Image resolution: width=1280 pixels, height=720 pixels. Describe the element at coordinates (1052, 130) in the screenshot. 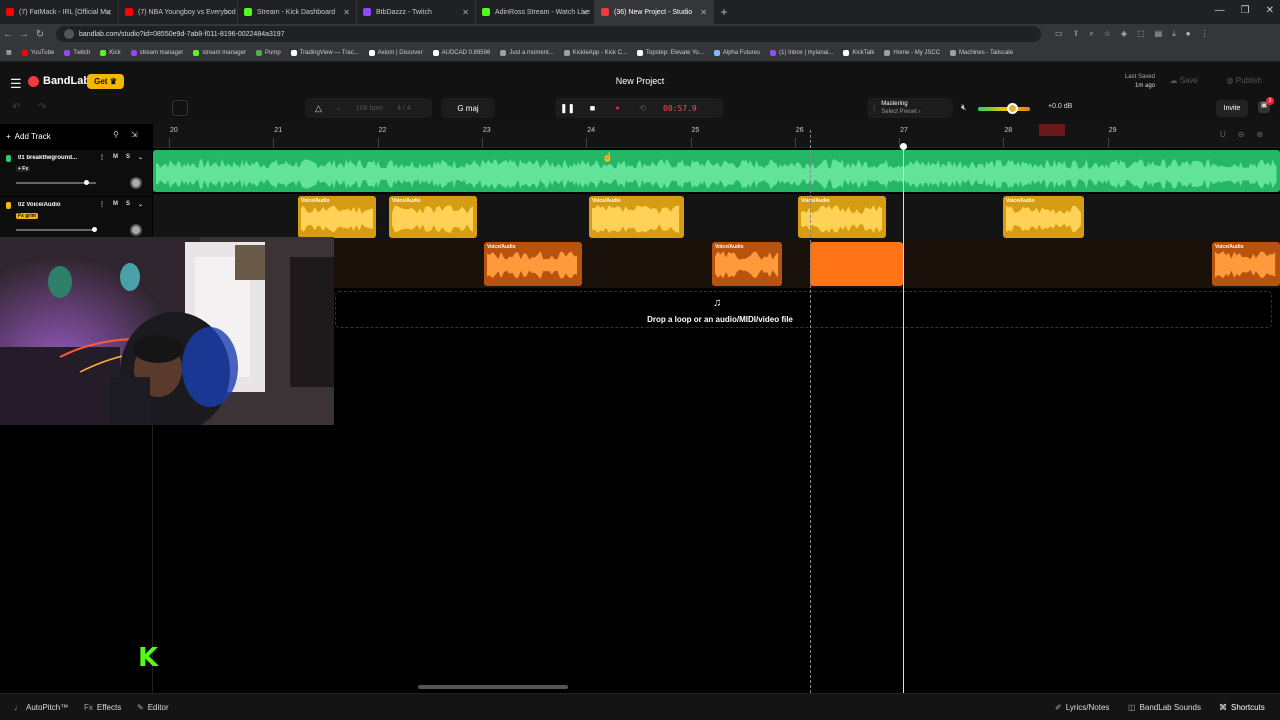

I see `loop-marker` at that location.